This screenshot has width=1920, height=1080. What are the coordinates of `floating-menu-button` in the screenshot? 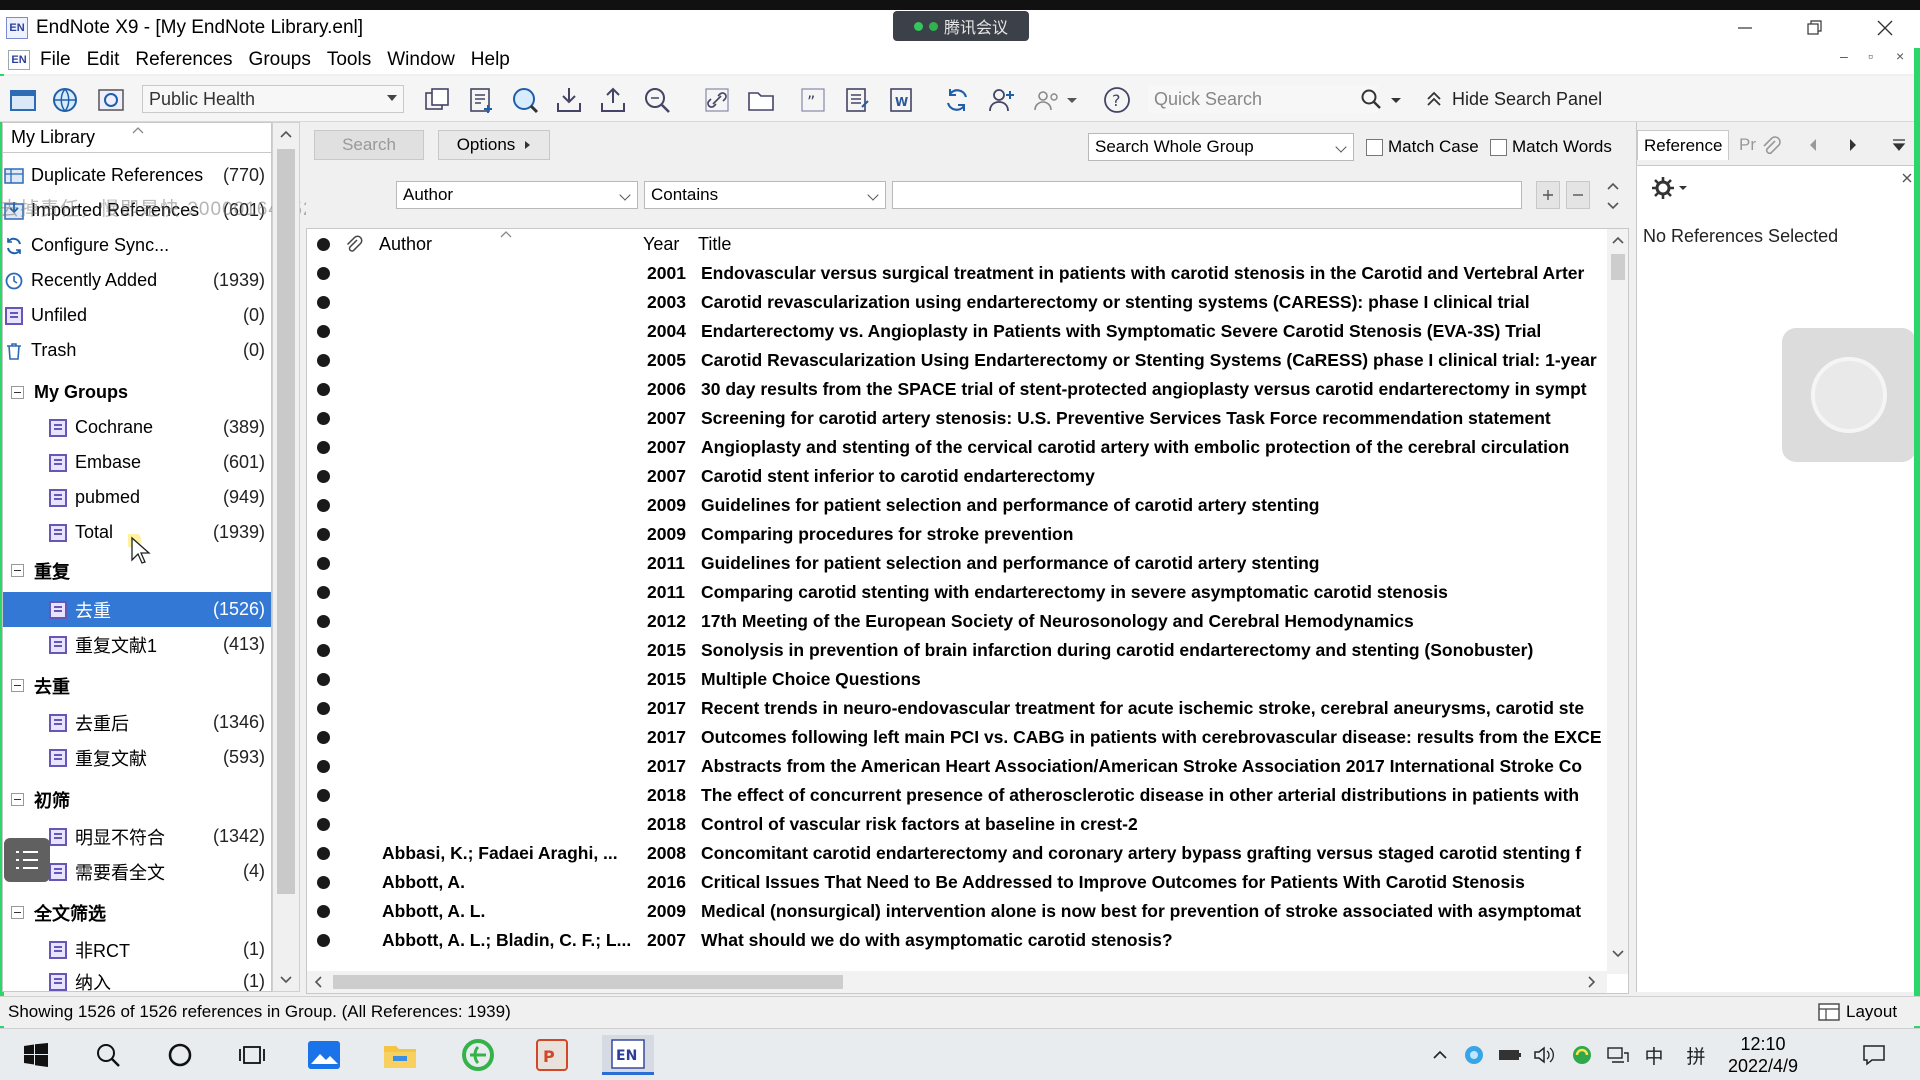 It's located at (27, 860).